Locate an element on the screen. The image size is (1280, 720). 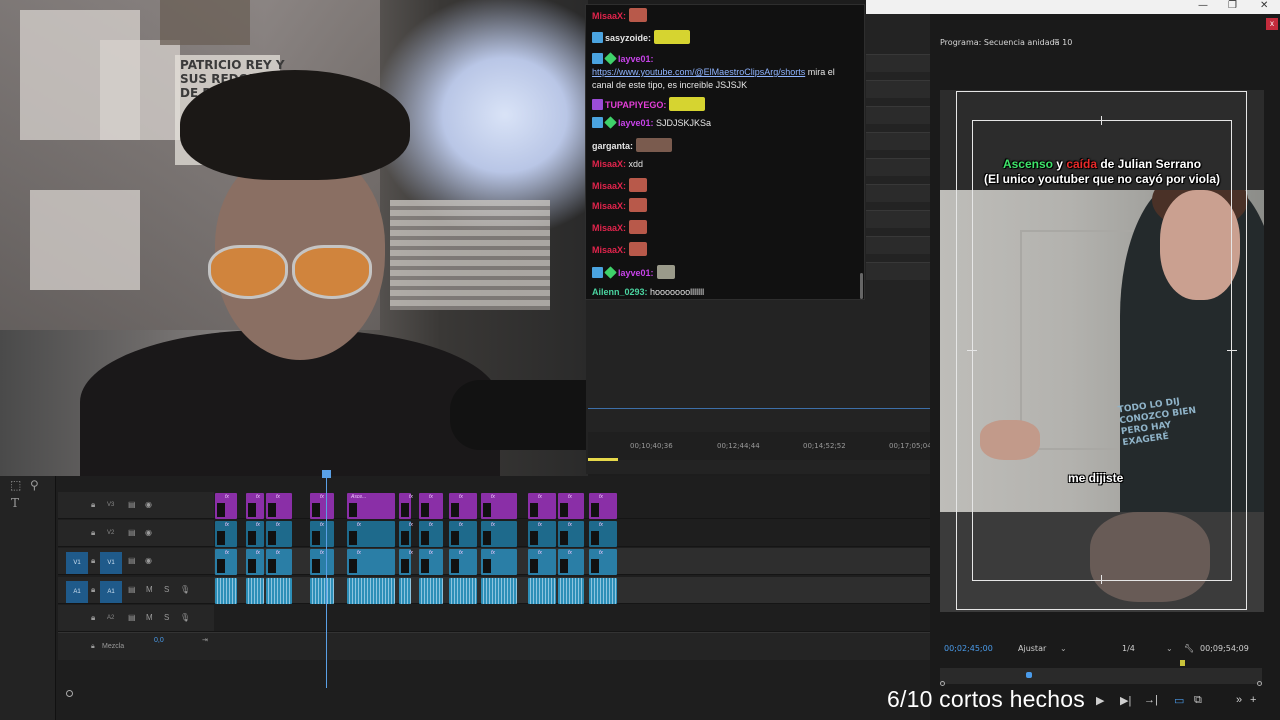
panel-close-button: x is located at coordinates (1272, 24).